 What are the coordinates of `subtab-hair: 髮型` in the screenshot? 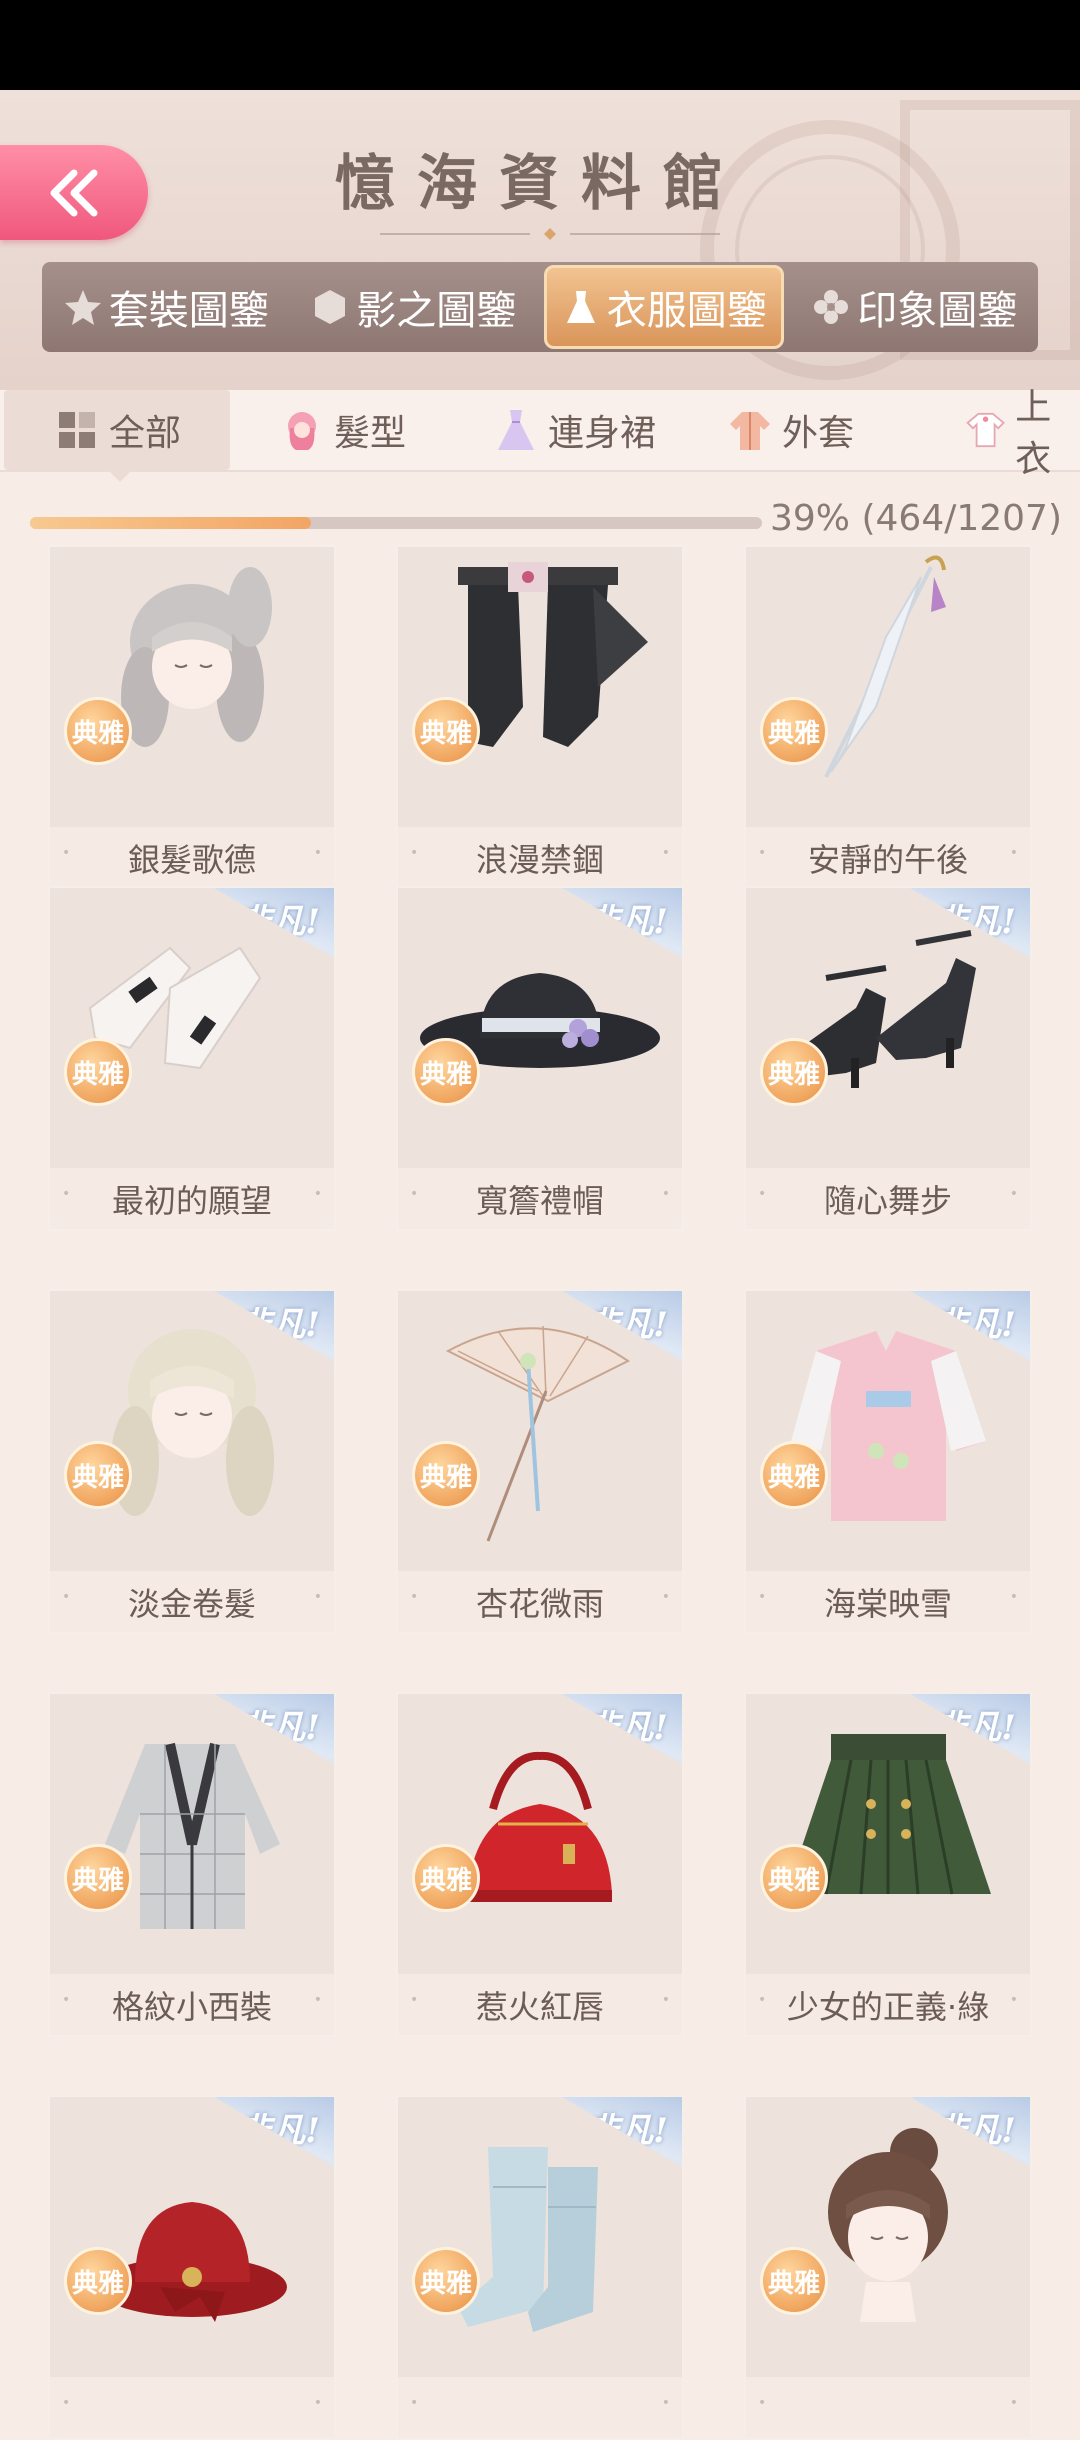 It's located at (342, 430).